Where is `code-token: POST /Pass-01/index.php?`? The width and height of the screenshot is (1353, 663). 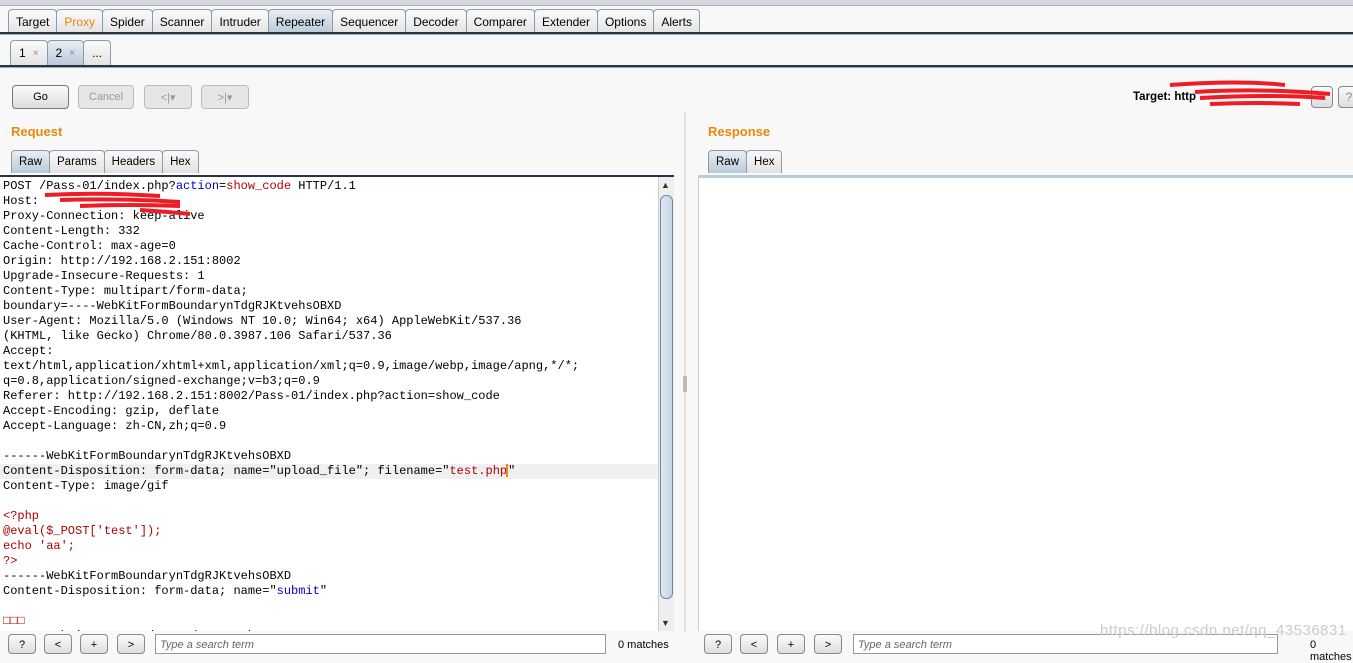 code-token: POST /Pass-01/index.php? is located at coordinates (89, 186).